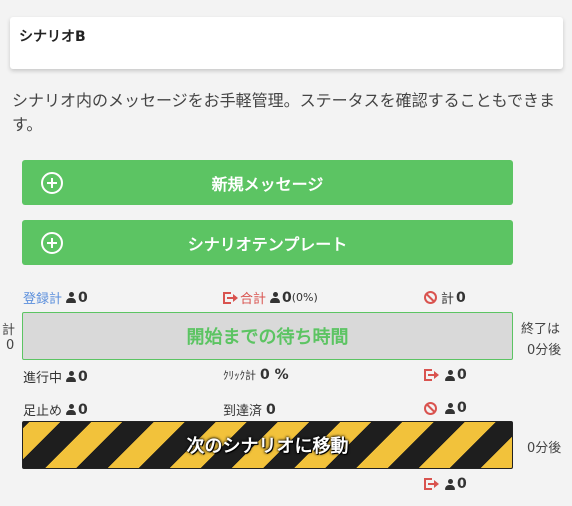  Describe the element at coordinates (83, 297) in the screenshot. I see `registered-count: 0` at that location.